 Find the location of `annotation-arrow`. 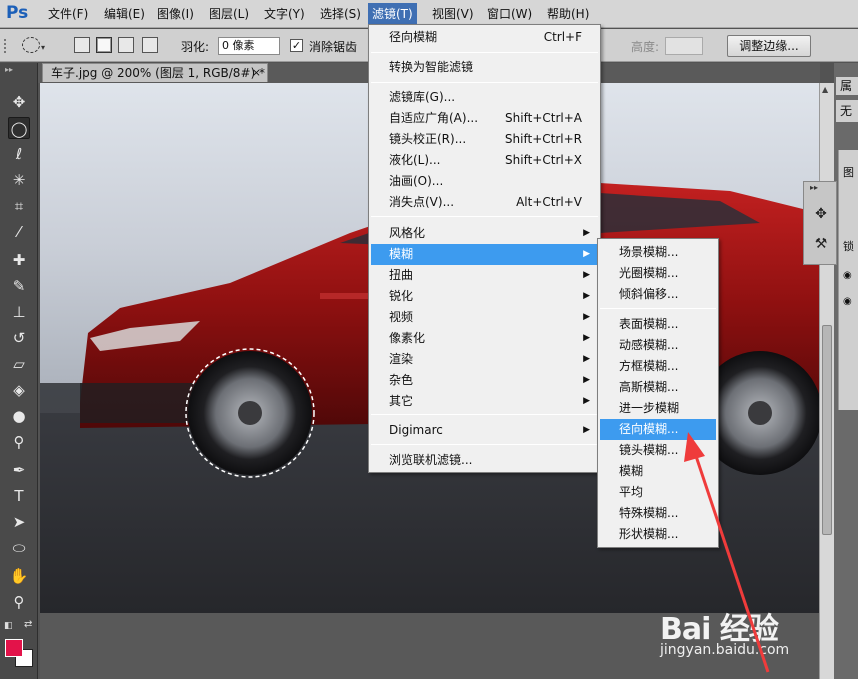

annotation-arrow is located at coordinates (727, 552).